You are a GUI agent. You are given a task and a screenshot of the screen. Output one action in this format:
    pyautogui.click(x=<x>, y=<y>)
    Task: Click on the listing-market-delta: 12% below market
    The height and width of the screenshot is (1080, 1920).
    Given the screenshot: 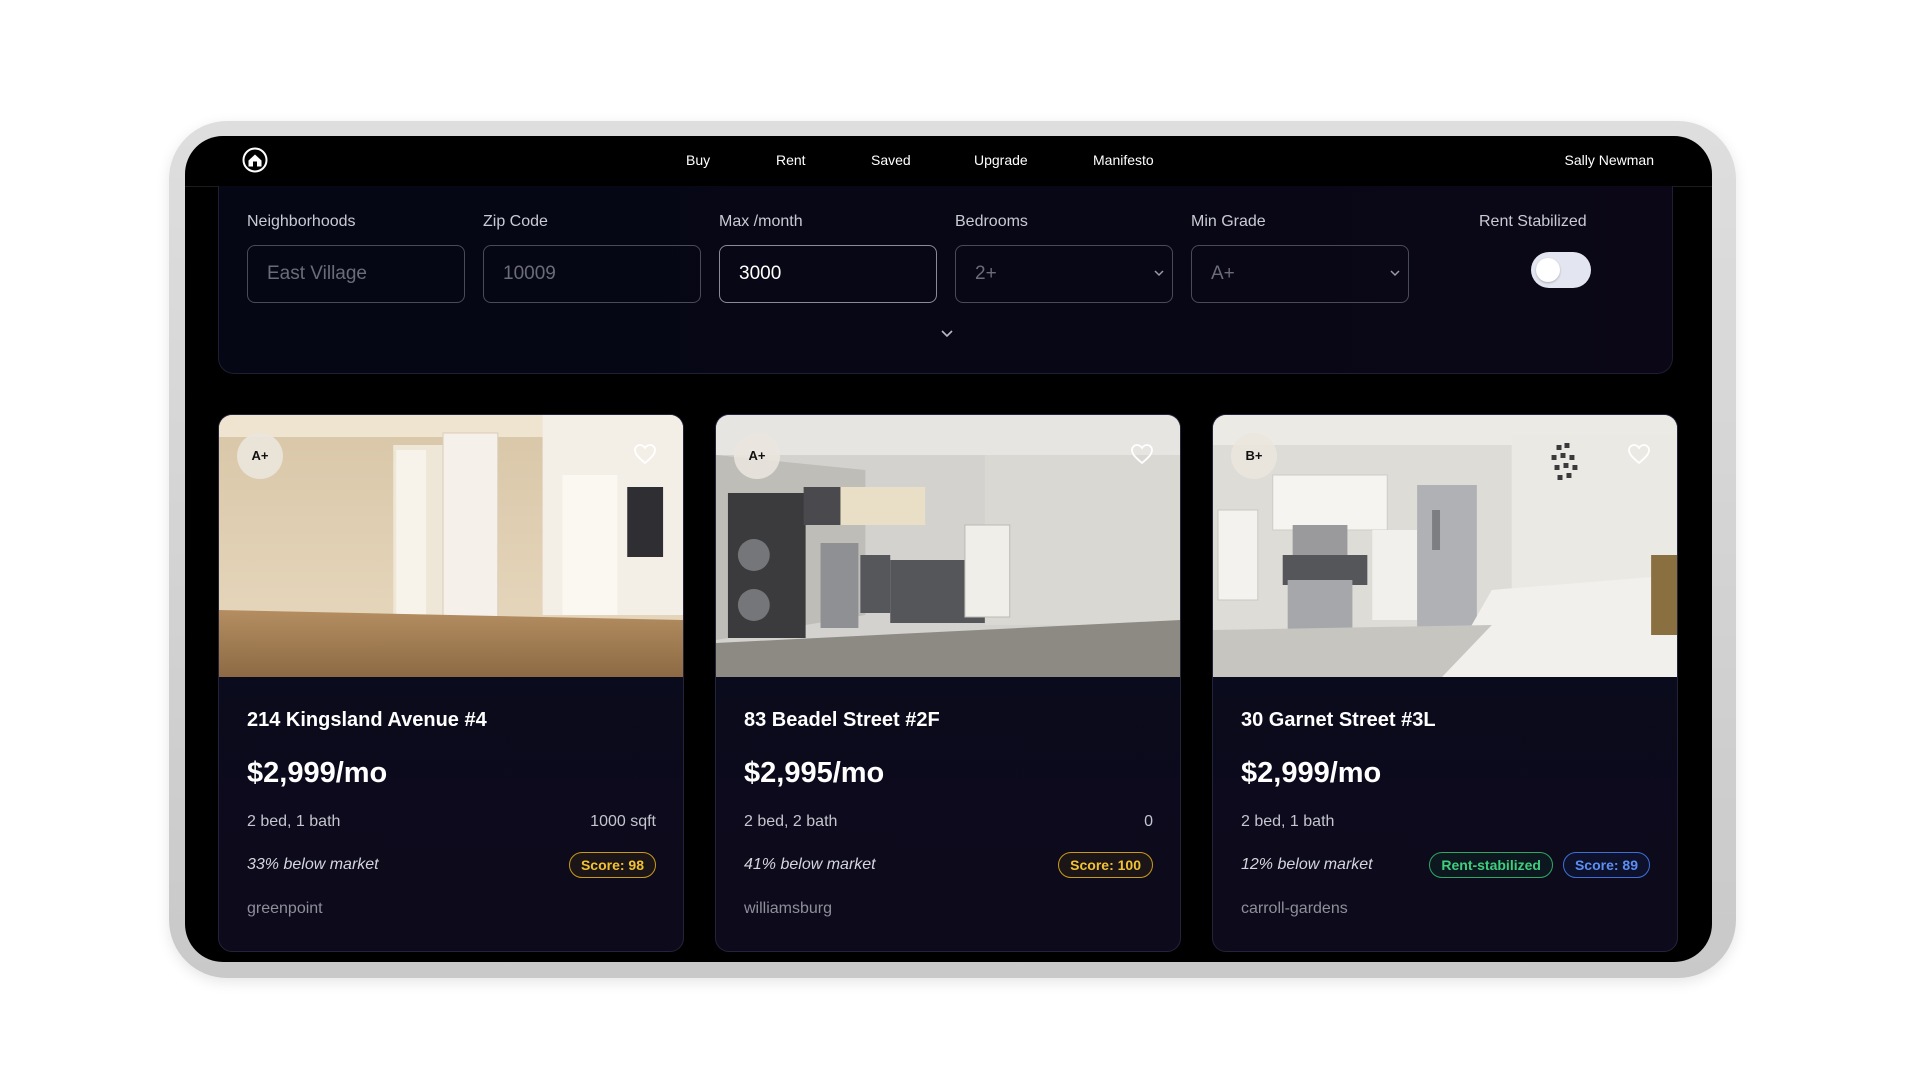 What is the action you would take?
    pyautogui.click(x=1307, y=864)
    